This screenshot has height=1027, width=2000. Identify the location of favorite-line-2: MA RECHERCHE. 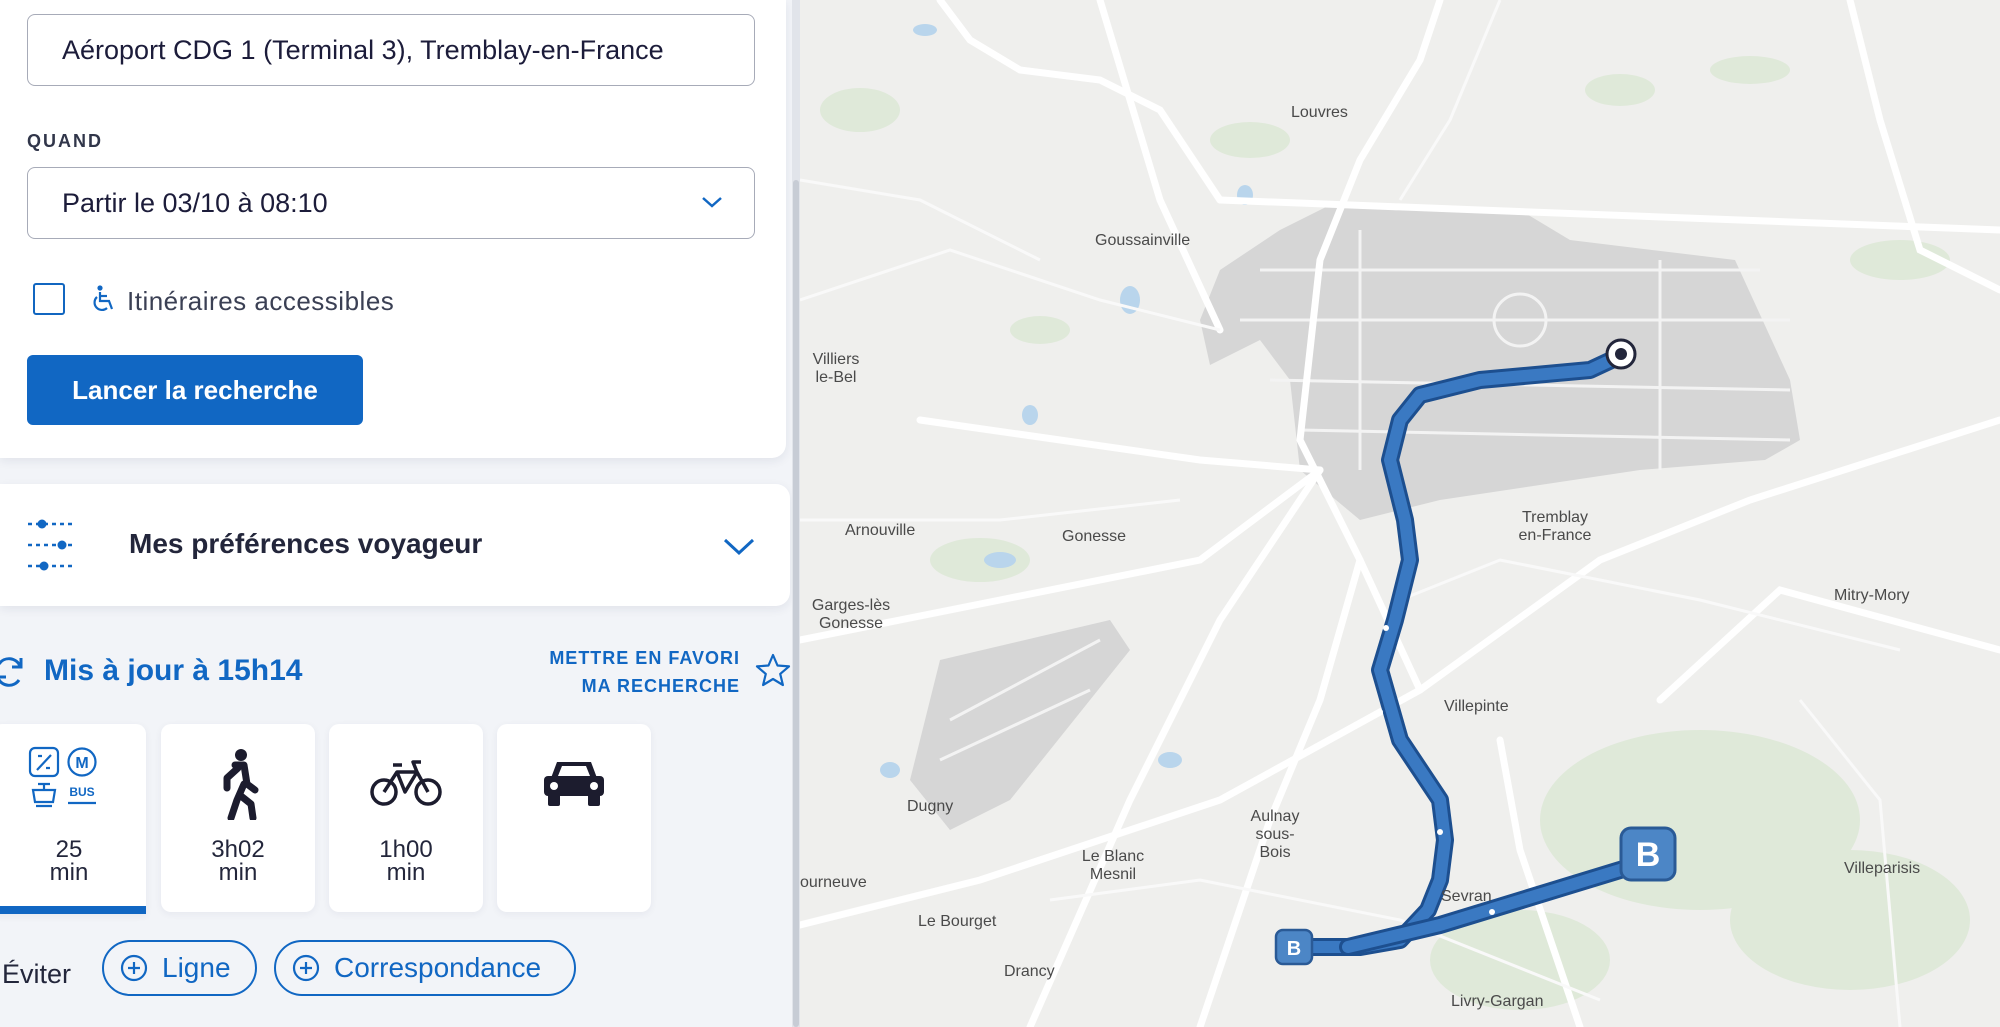
(660, 686).